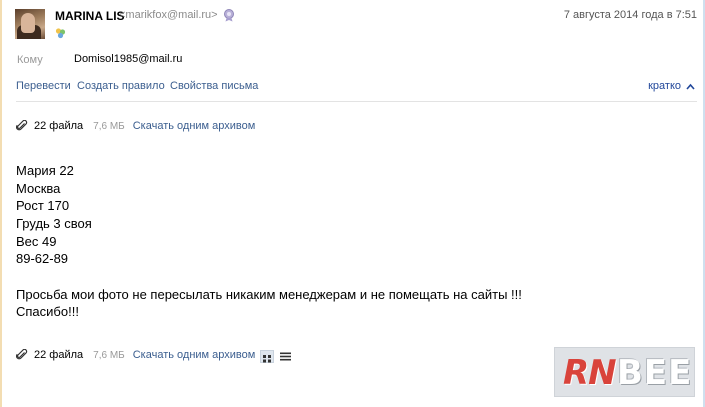 This screenshot has height=407, width=705. Describe the element at coordinates (43, 205) in the screenshot. I see `body-line: Рост 170` at that location.